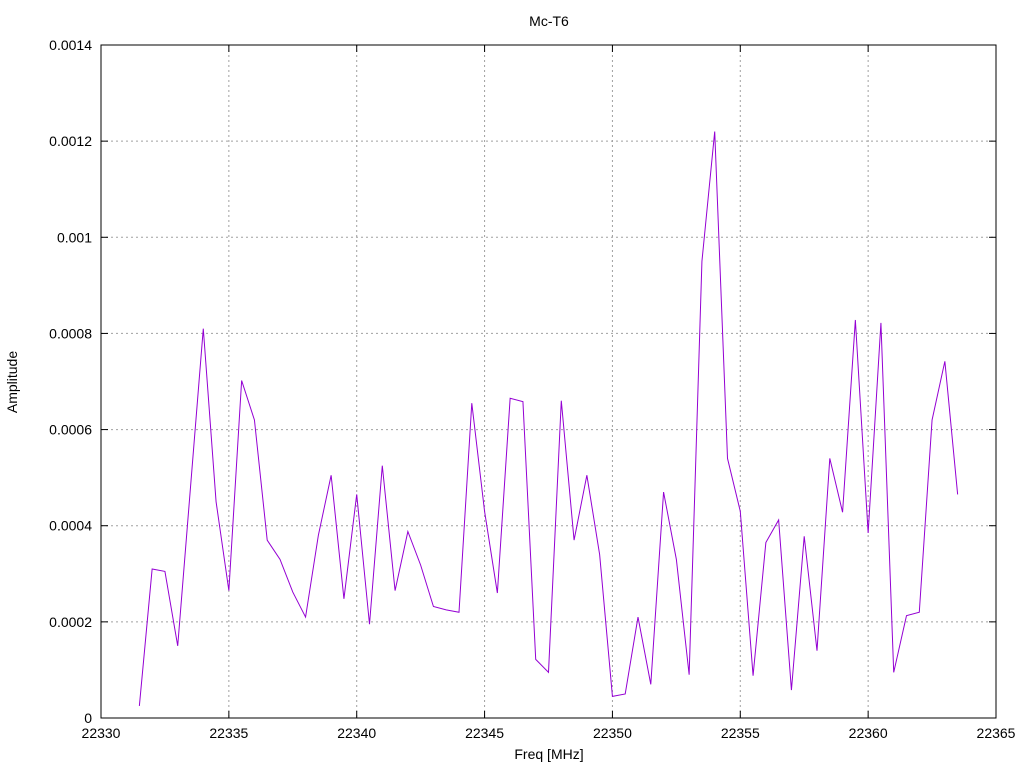  I want to click on y-tick-label: 0.0006, so click(70, 430).